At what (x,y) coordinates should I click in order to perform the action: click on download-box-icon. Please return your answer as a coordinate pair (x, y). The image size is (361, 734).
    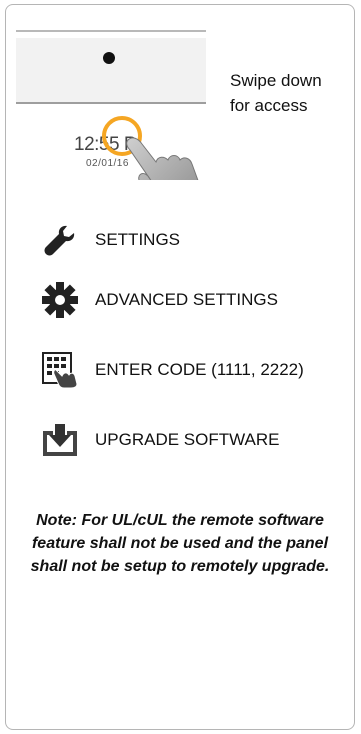
    Looking at the image, I should click on (60, 440).